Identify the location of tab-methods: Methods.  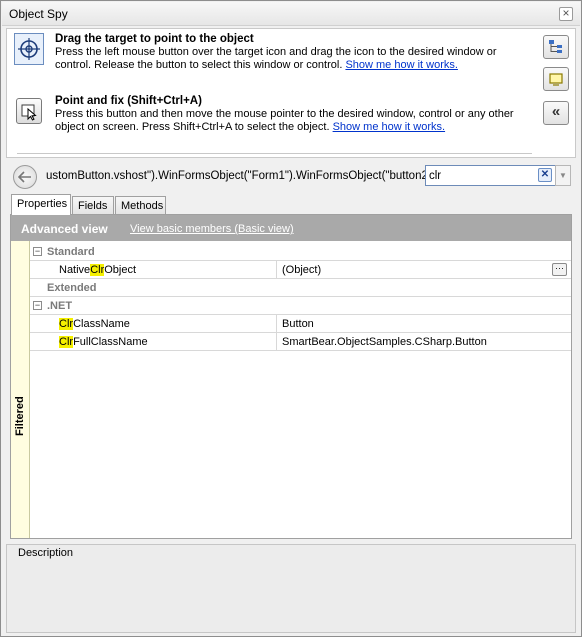
(140, 205).